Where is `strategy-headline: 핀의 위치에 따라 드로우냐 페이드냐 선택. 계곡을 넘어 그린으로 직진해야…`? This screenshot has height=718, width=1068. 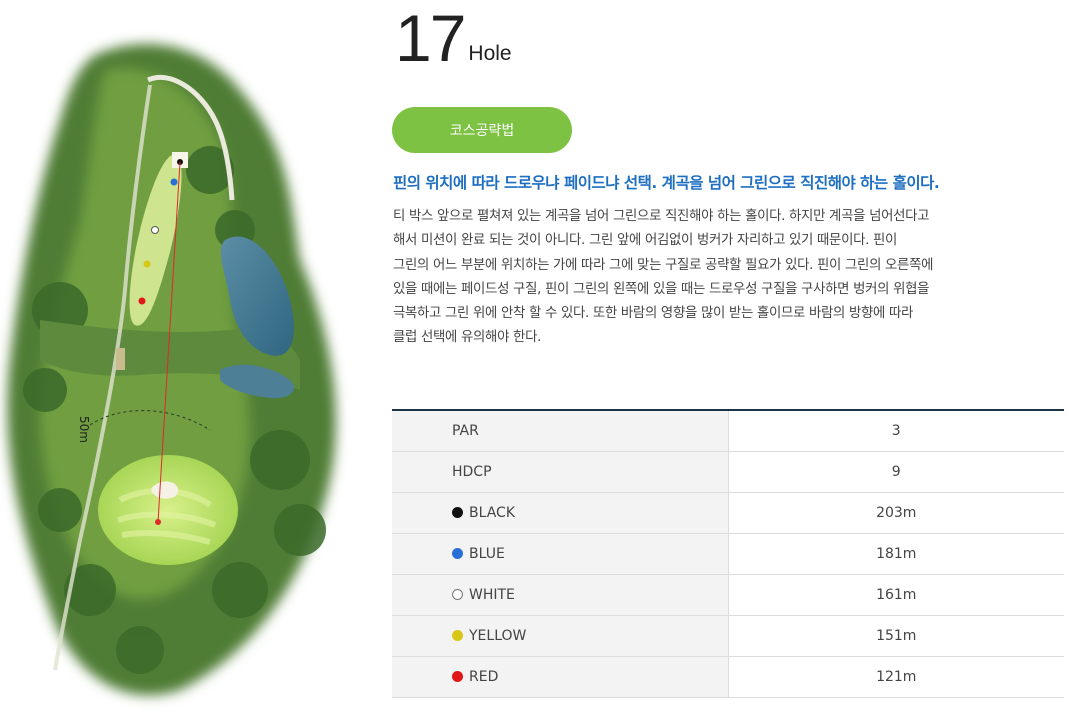
strategy-headline: 핀의 위치에 따라 드로우냐 페이드냐 선택. 계곡을 넘어 그린으로 직진해야… is located at coordinates (666, 183).